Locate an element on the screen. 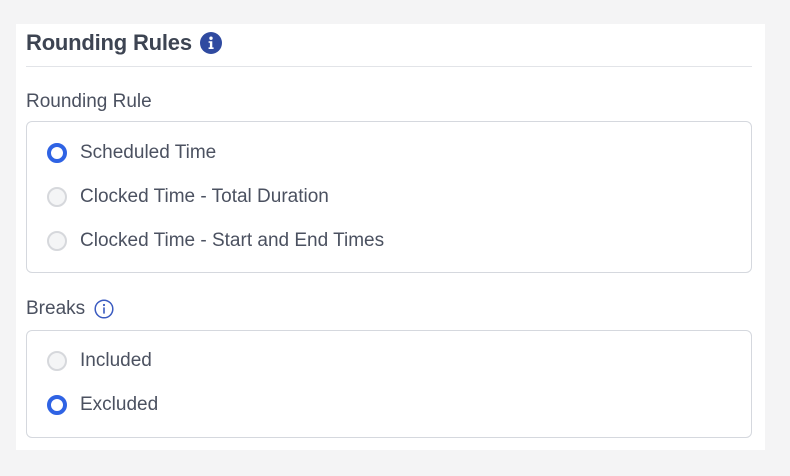 The height and width of the screenshot is (476, 790). radio-label-excluded: Excluded is located at coordinates (119, 405).